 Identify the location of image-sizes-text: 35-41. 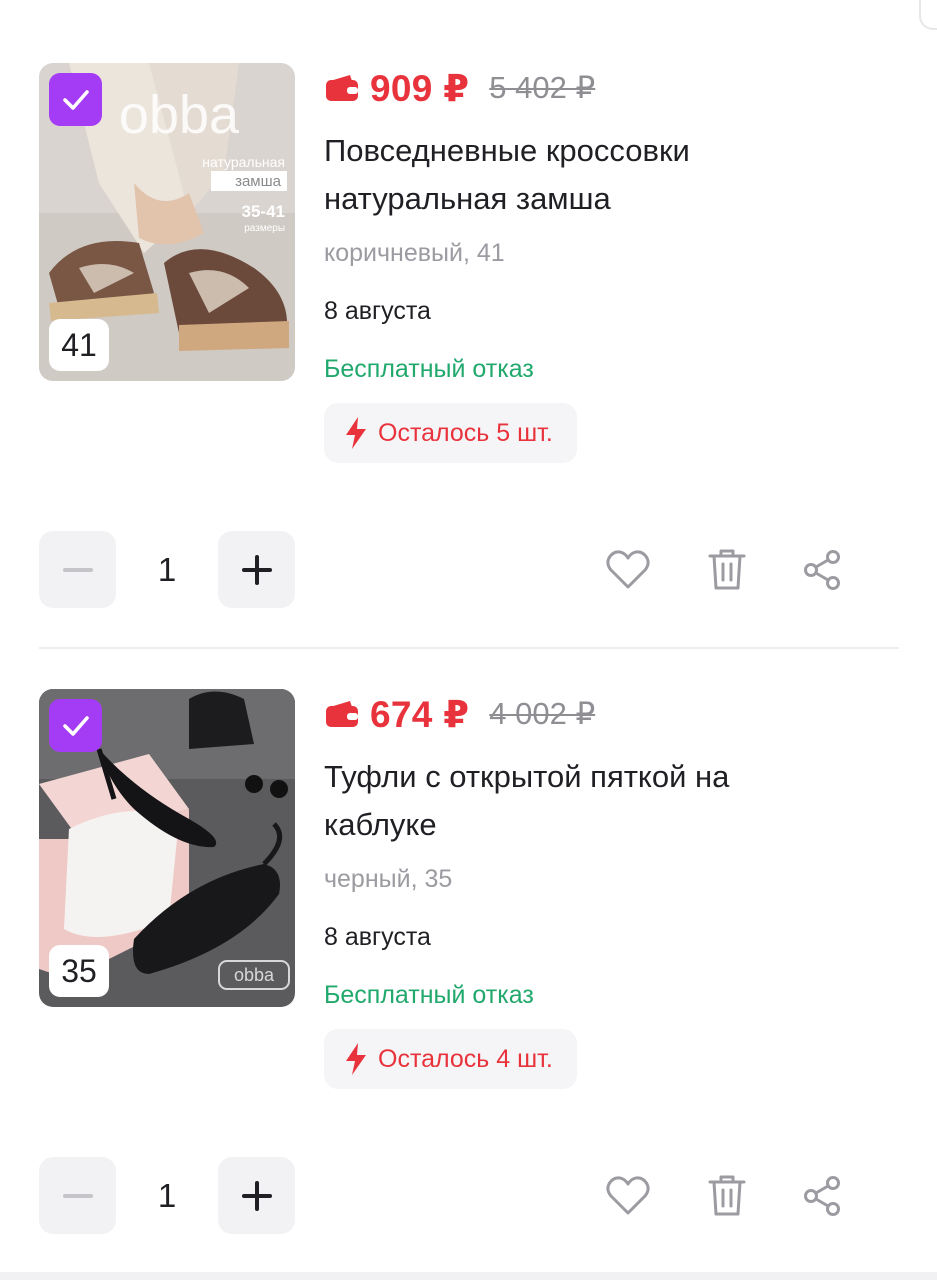
(263, 211).